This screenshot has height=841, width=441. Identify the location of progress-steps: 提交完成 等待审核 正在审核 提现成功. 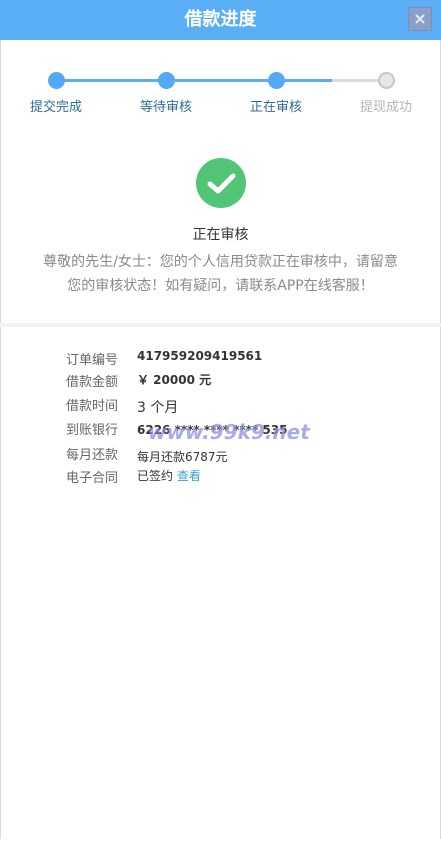
(220, 92).